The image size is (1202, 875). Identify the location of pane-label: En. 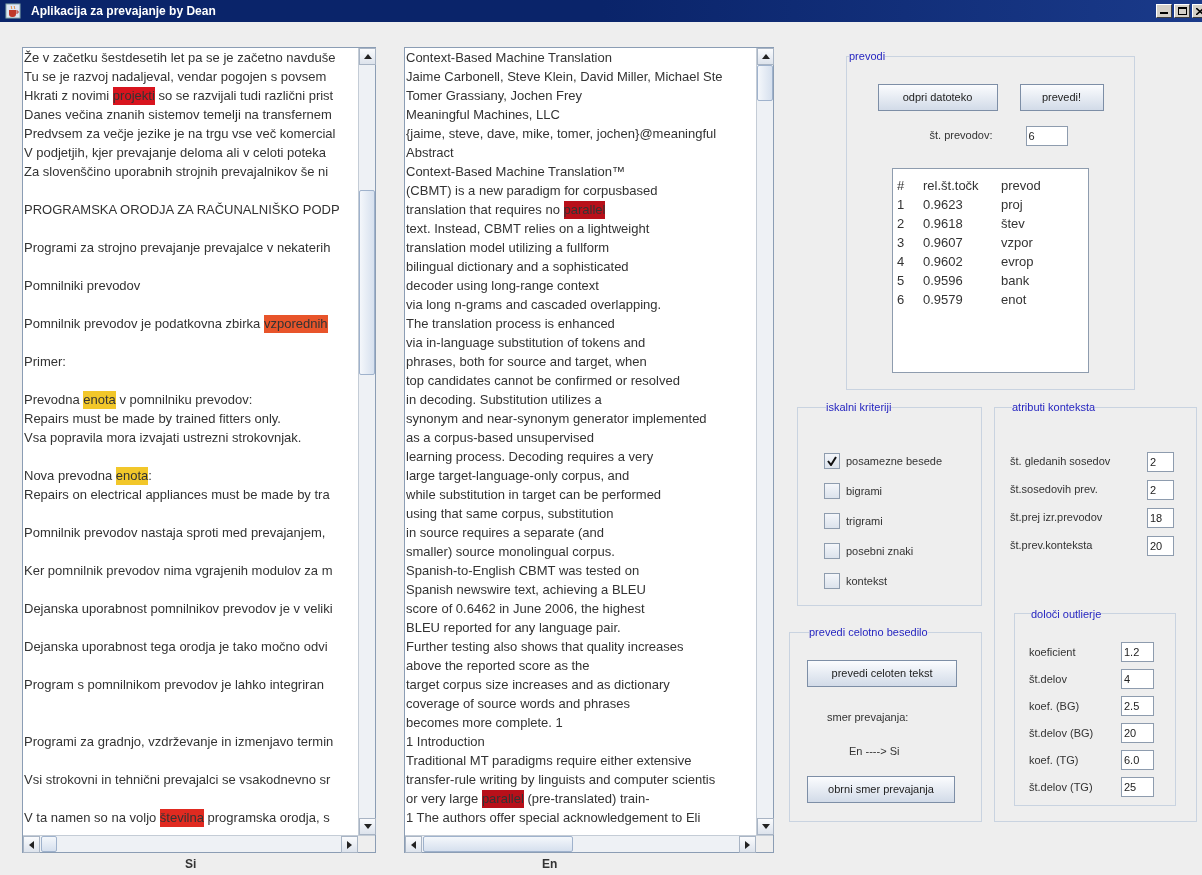
(550, 864).